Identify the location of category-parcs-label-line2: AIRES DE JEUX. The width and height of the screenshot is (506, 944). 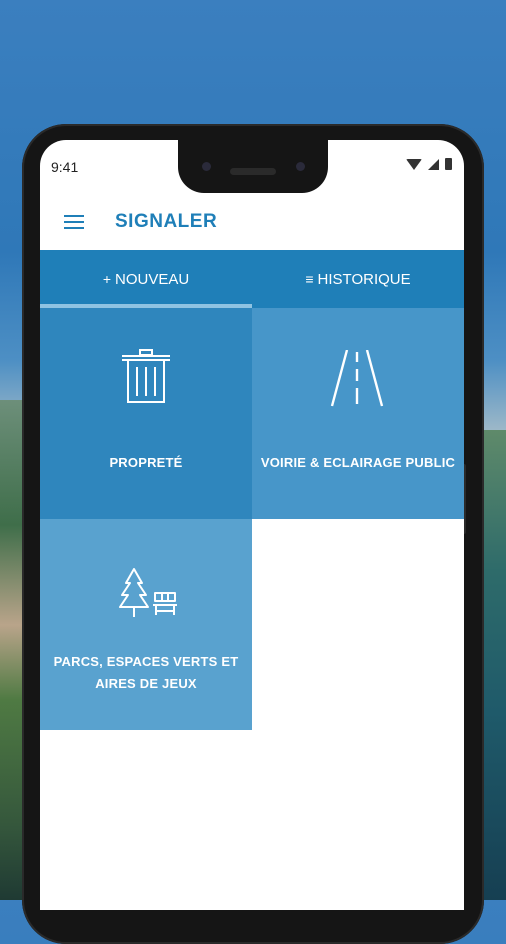
(146, 683).